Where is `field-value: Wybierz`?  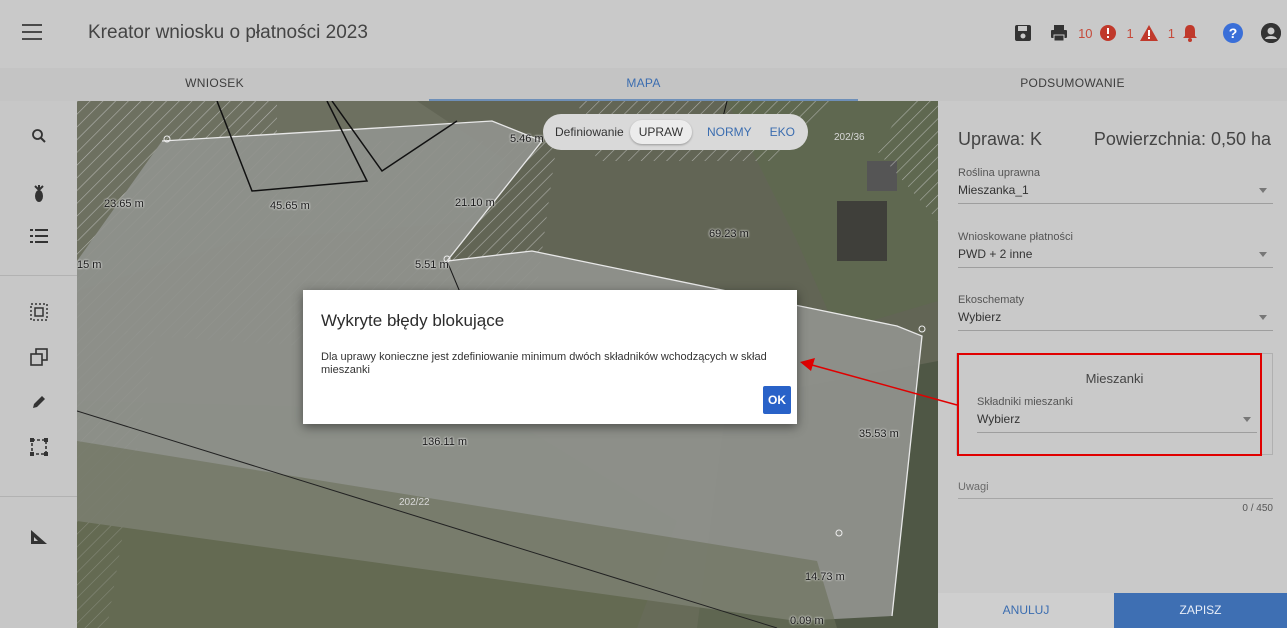 field-value: Wybierz is located at coordinates (980, 317).